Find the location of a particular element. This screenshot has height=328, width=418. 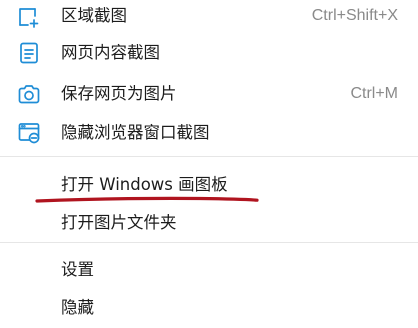

menu-item-label: 网页内容截图 is located at coordinates (110, 52).